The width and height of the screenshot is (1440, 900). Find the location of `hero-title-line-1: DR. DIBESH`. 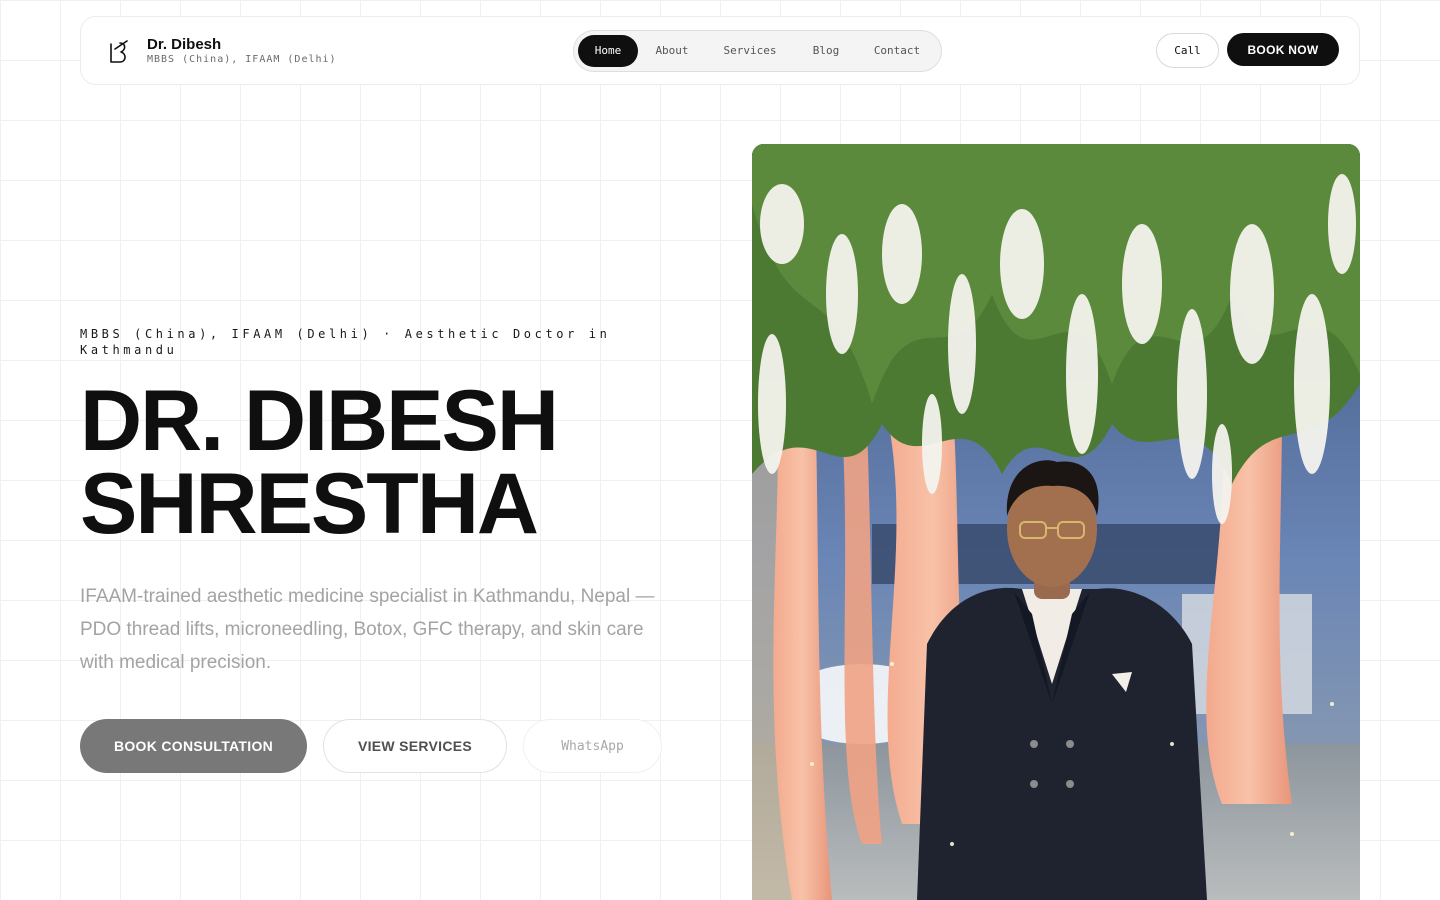

hero-title-line-1: DR. DIBESH is located at coordinates (319, 421).